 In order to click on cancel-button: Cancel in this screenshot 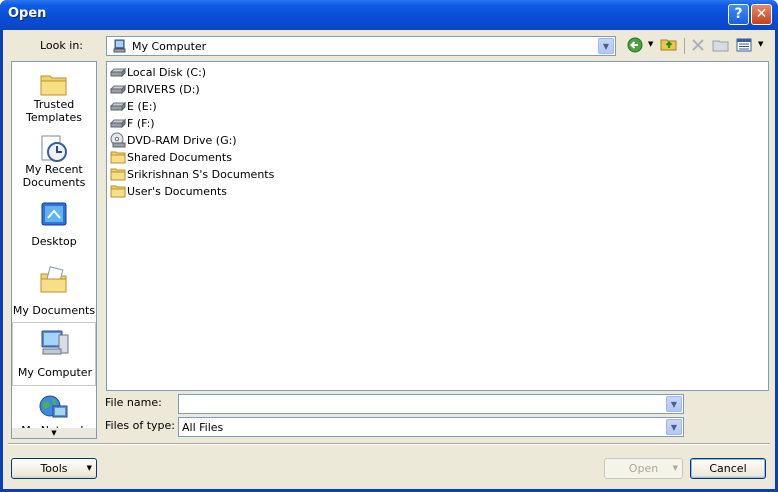, I will do `click(728, 468)`.